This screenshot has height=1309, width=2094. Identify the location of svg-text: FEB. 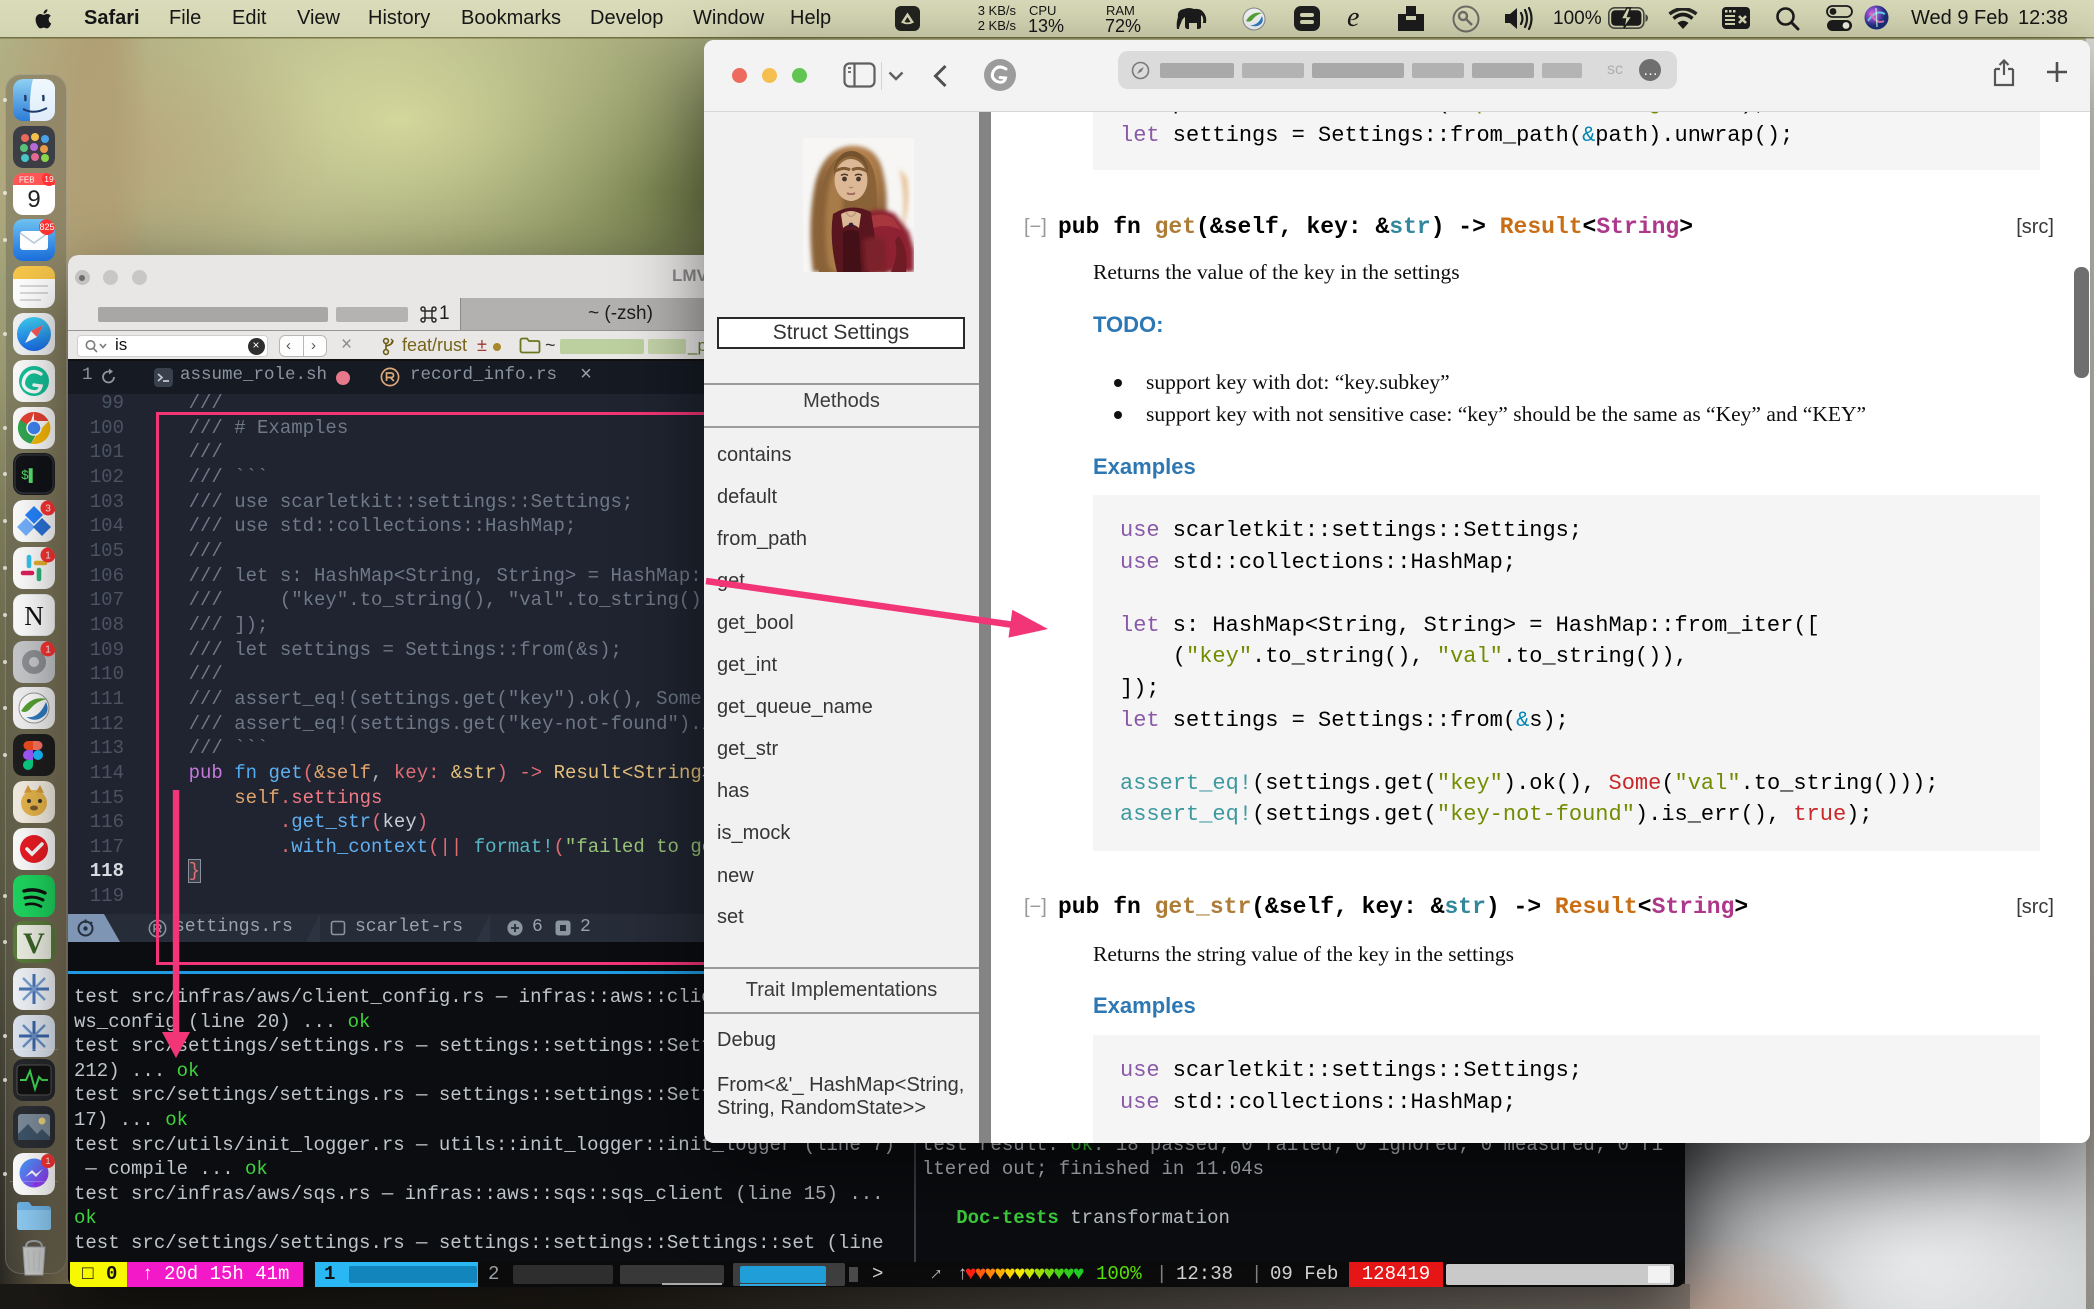
(27, 180).